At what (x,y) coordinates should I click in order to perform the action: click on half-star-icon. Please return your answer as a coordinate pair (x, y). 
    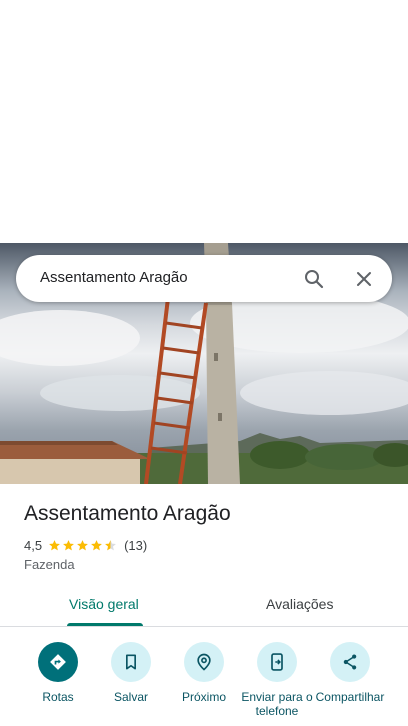
    Looking at the image, I should click on (110, 544).